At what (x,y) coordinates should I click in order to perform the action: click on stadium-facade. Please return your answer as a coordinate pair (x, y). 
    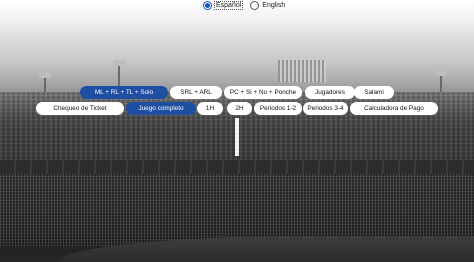
    Looking at the image, I should click on (237, 167).